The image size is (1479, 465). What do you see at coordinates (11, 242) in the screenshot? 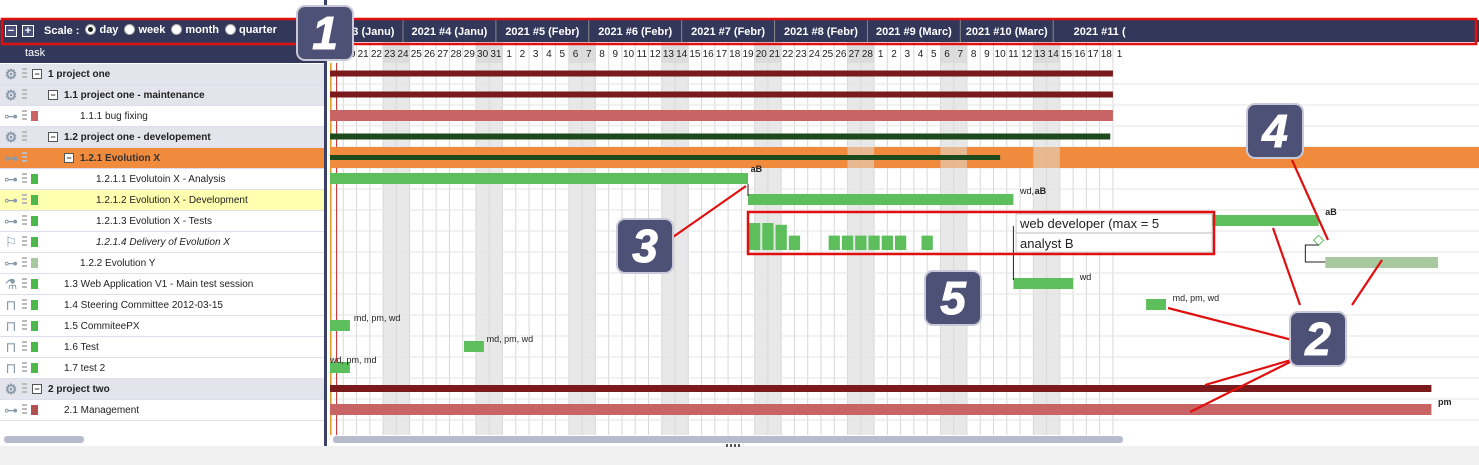
I see `flag-icon: ⚐` at bounding box center [11, 242].